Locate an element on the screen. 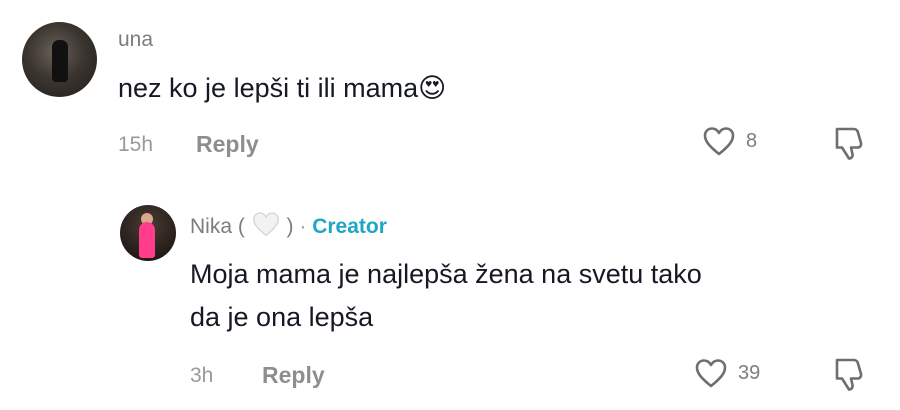  like-count-2: 39 is located at coordinates (749, 372).